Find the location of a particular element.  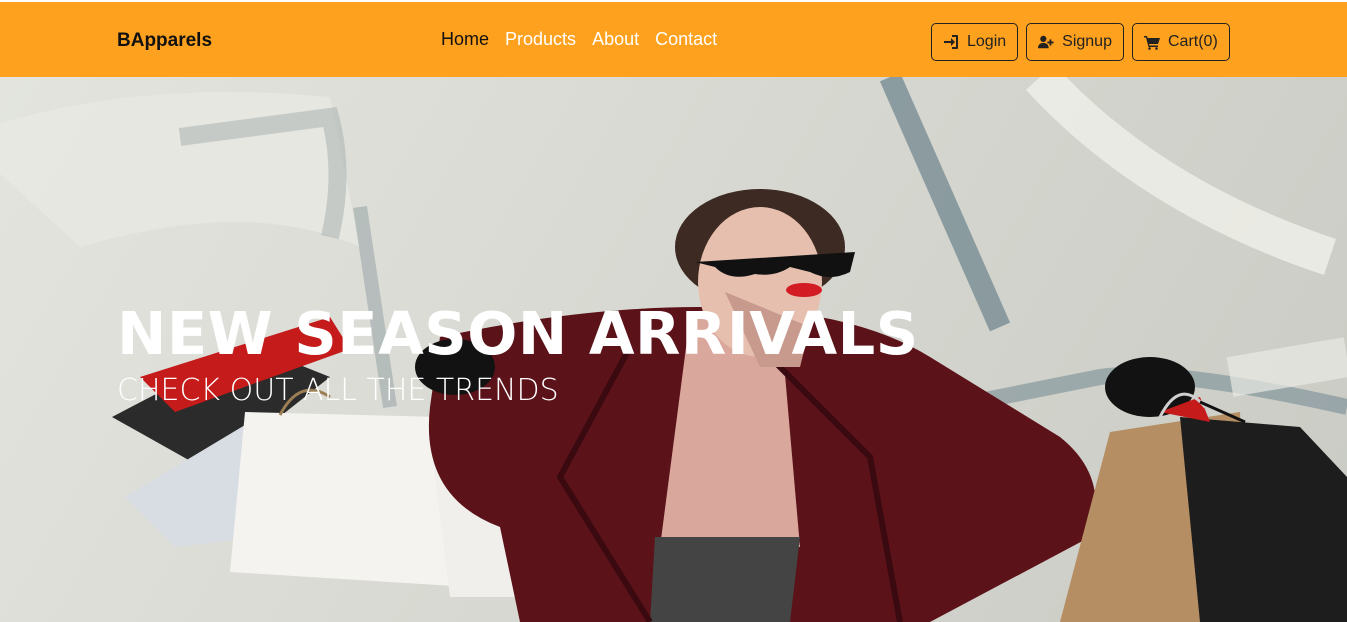

login-label: Login is located at coordinates (987, 41).